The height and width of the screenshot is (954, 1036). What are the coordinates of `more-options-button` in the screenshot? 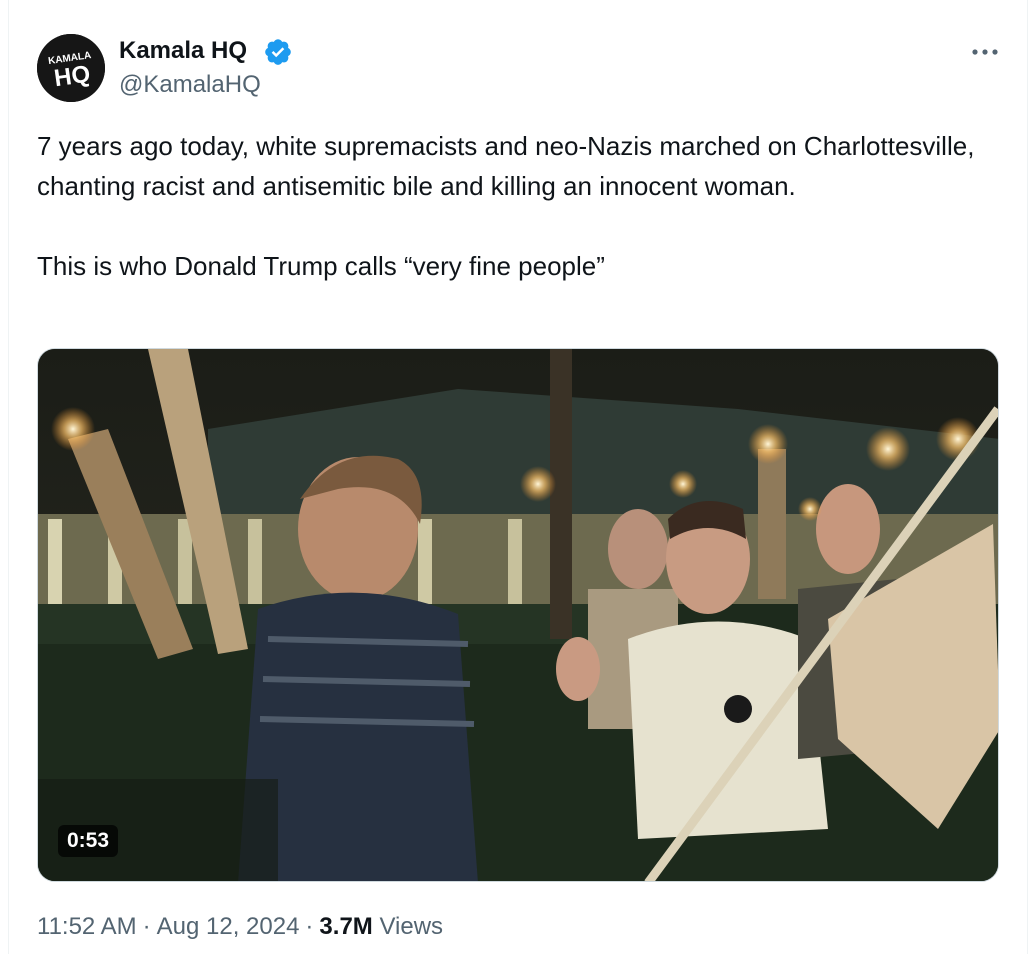 It's located at (985, 51).